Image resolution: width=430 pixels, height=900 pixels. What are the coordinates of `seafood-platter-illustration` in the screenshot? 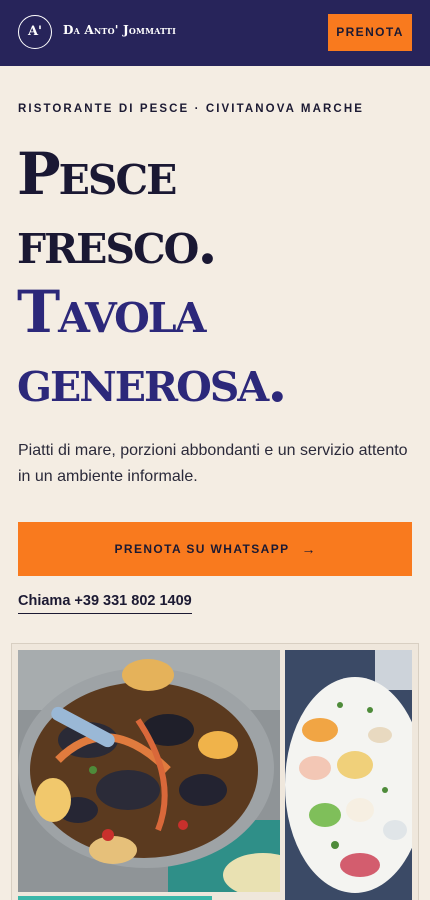 It's located at (348, 775).